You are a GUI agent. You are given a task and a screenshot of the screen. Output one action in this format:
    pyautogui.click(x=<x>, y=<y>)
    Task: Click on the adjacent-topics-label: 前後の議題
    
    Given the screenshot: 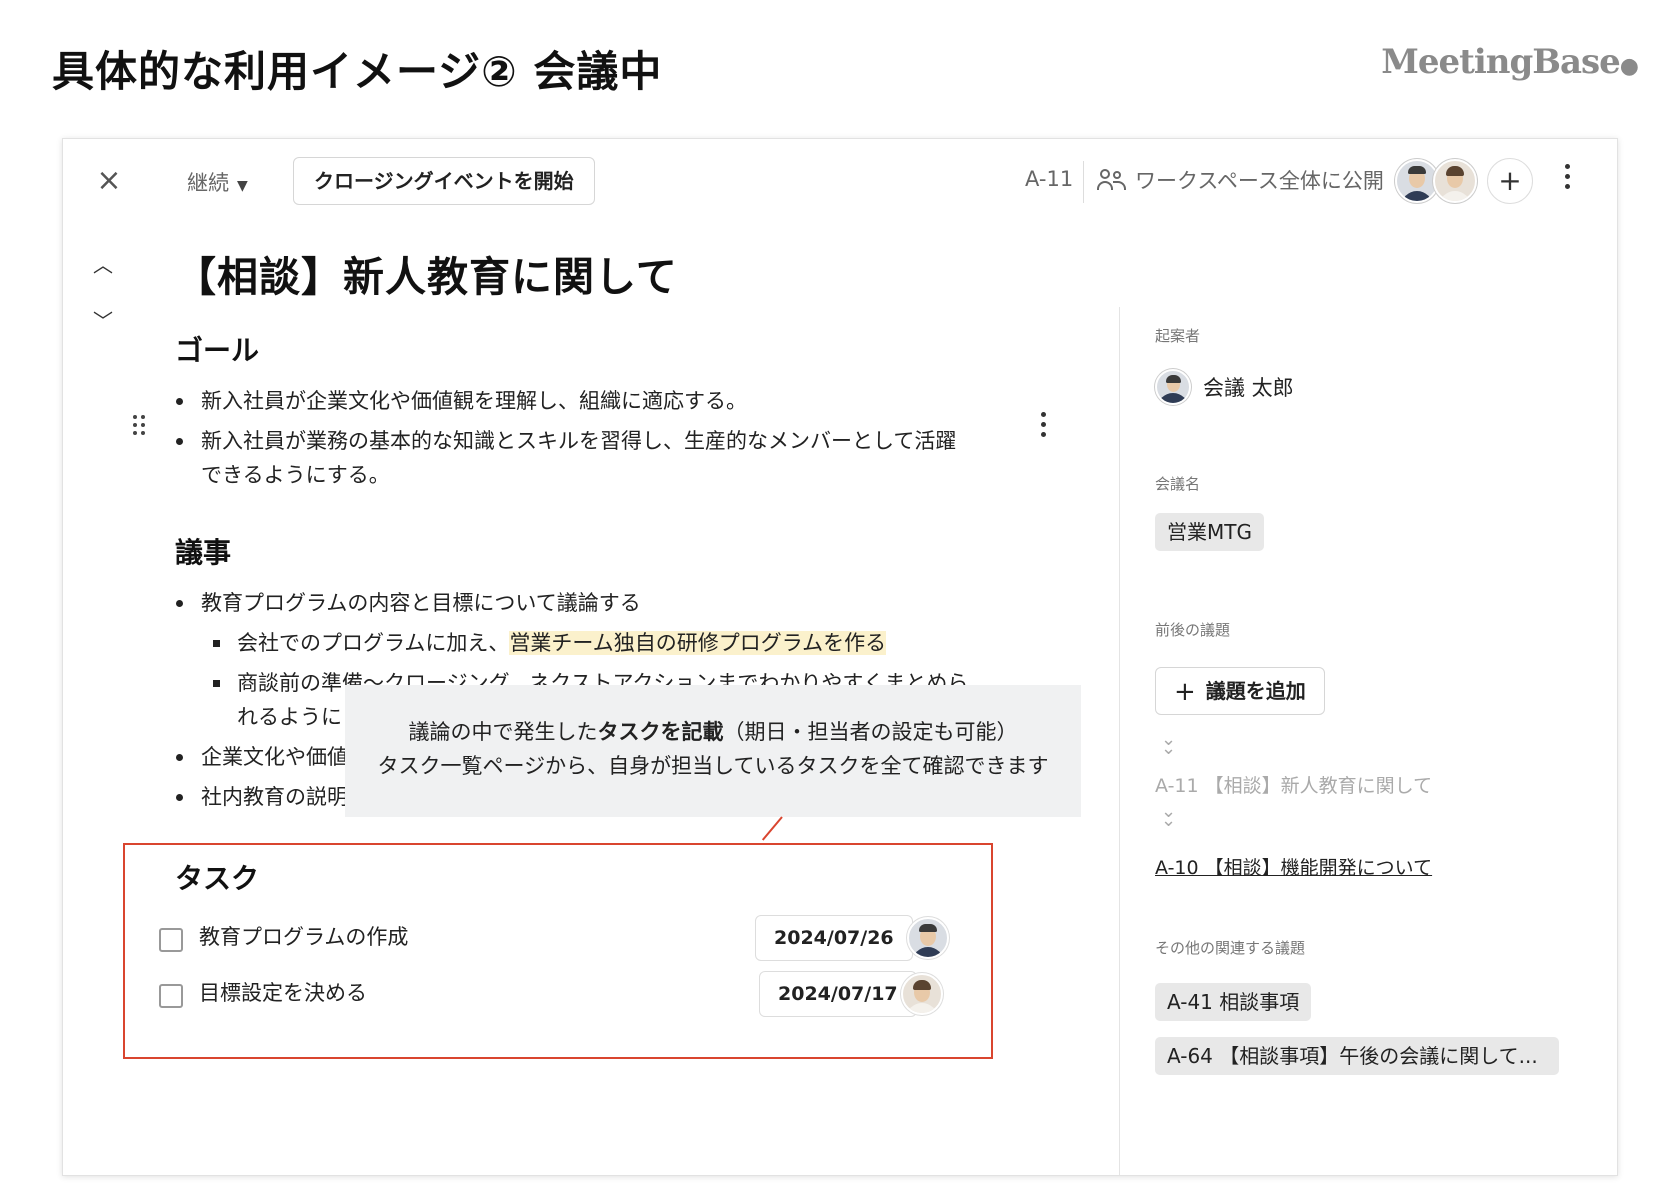 What is the action you would take?
    pyautogui.click(x=1193, y=630)
    